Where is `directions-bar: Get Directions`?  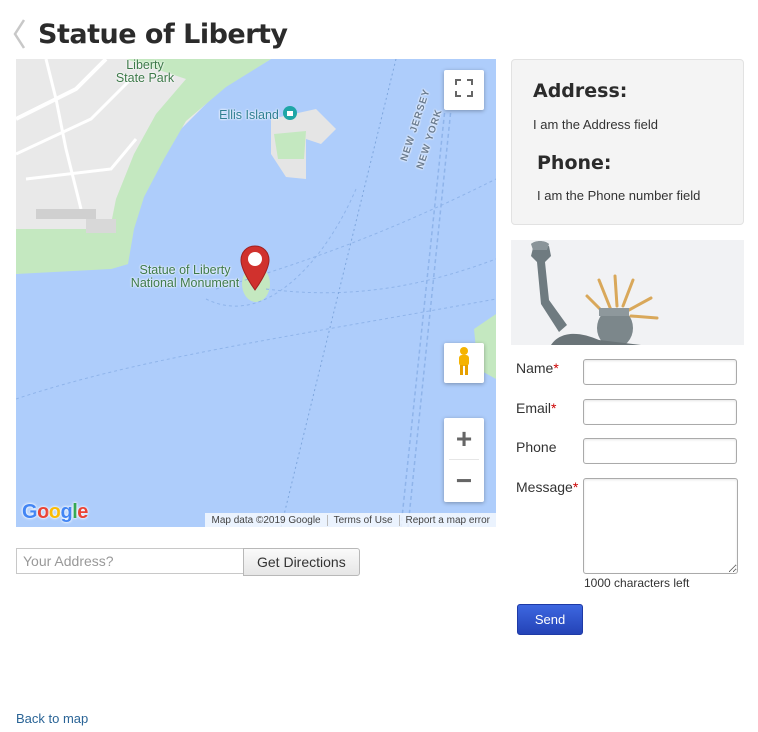
directions-bar: Get Directions is located at coordinates (188, 562).